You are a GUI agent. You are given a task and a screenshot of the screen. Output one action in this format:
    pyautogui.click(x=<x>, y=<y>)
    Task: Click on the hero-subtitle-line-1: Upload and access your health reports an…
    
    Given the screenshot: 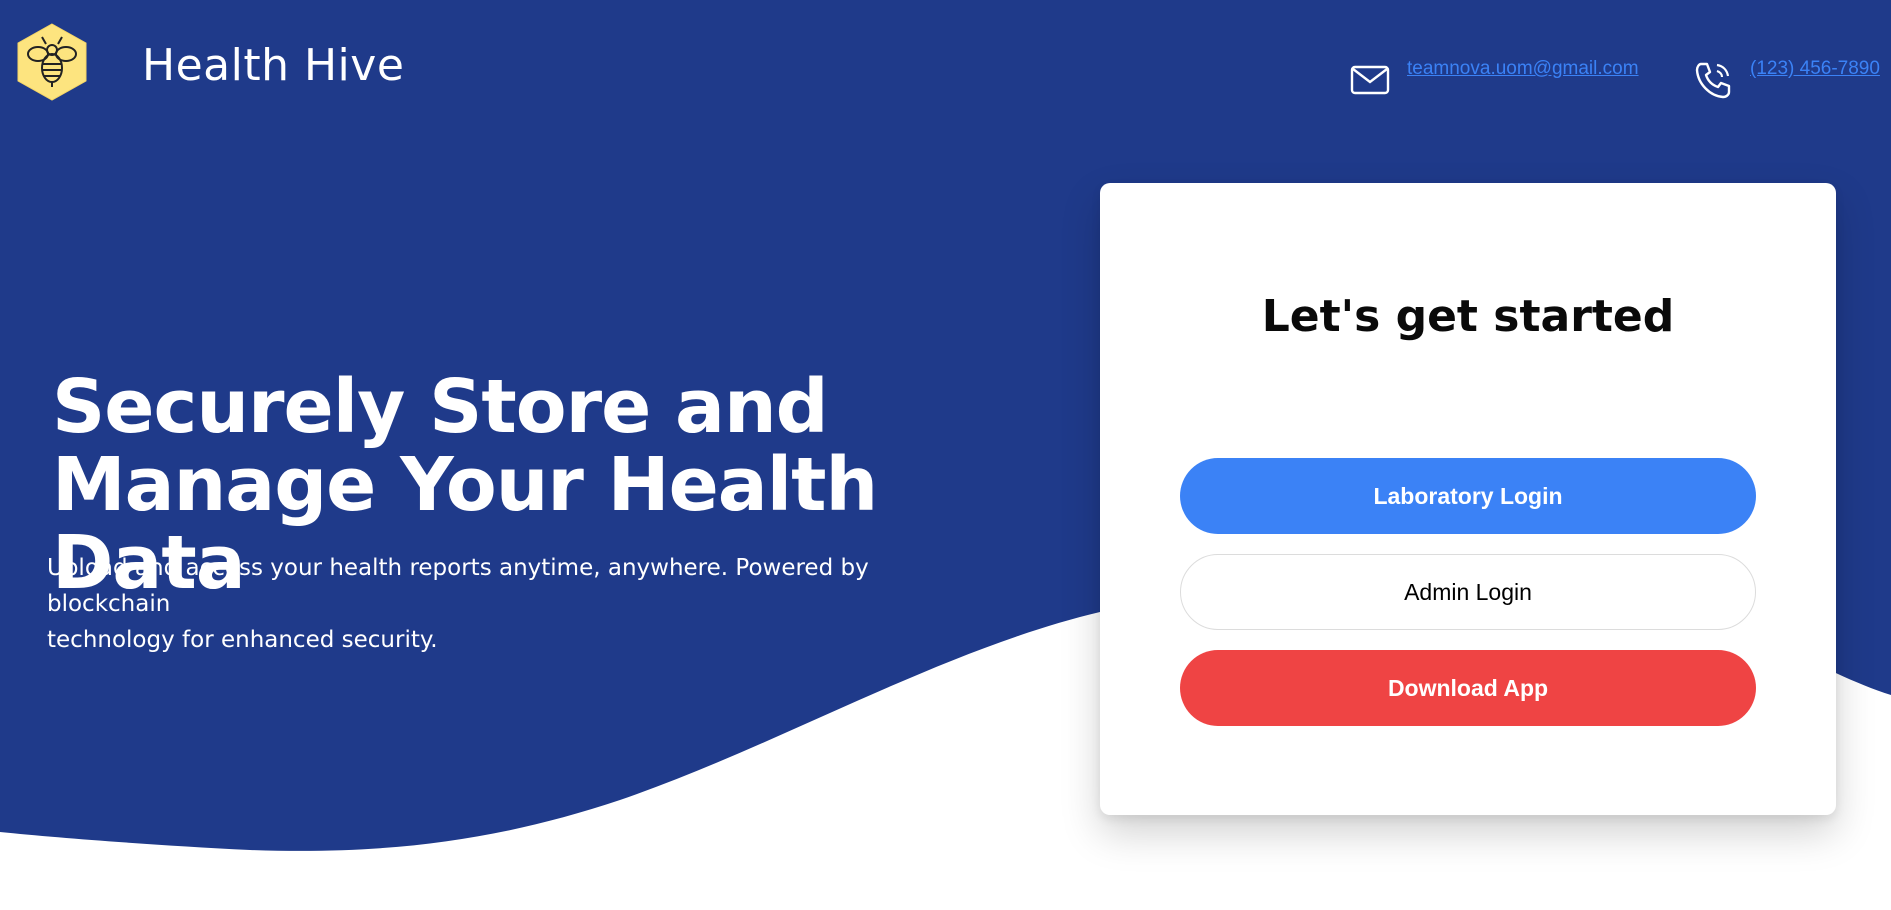 What is the action you would take?
    pyautogui.click(x=458, y=586)
    